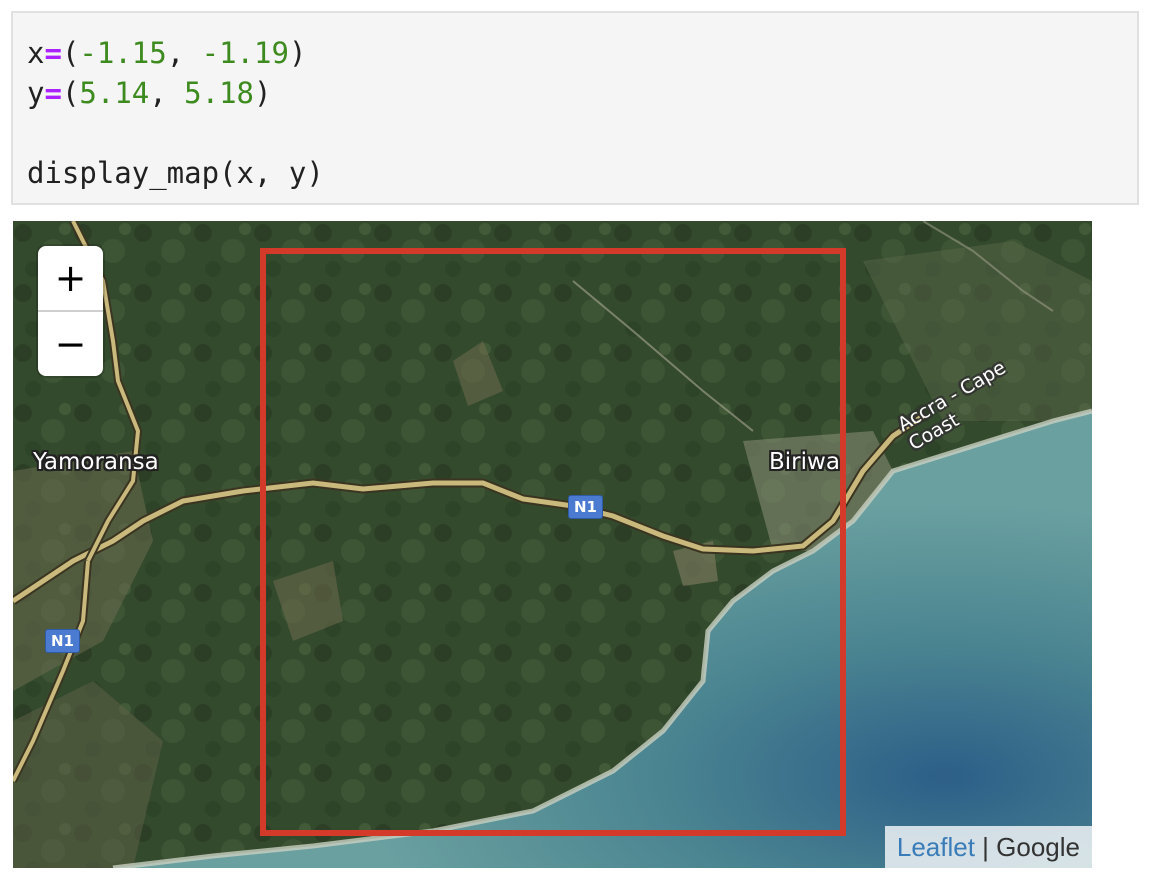  What do you see at coordinates (70, 344) in the screenshot?
I see `zoom-out-button: −` at bounding box center [70, 344].